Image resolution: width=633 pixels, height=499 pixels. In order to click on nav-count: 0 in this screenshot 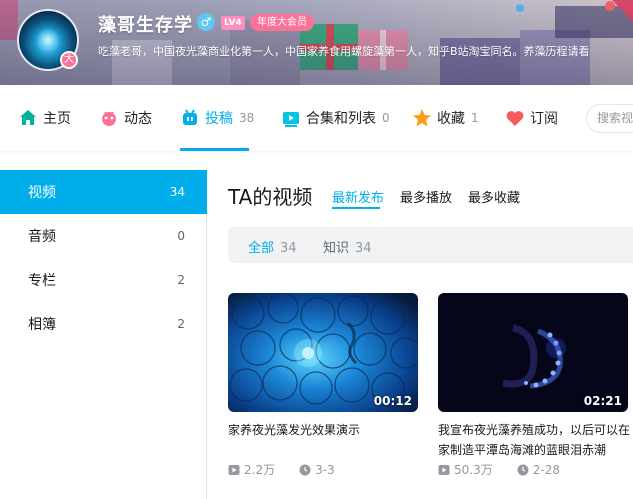, I will do `click(386, 118)`.